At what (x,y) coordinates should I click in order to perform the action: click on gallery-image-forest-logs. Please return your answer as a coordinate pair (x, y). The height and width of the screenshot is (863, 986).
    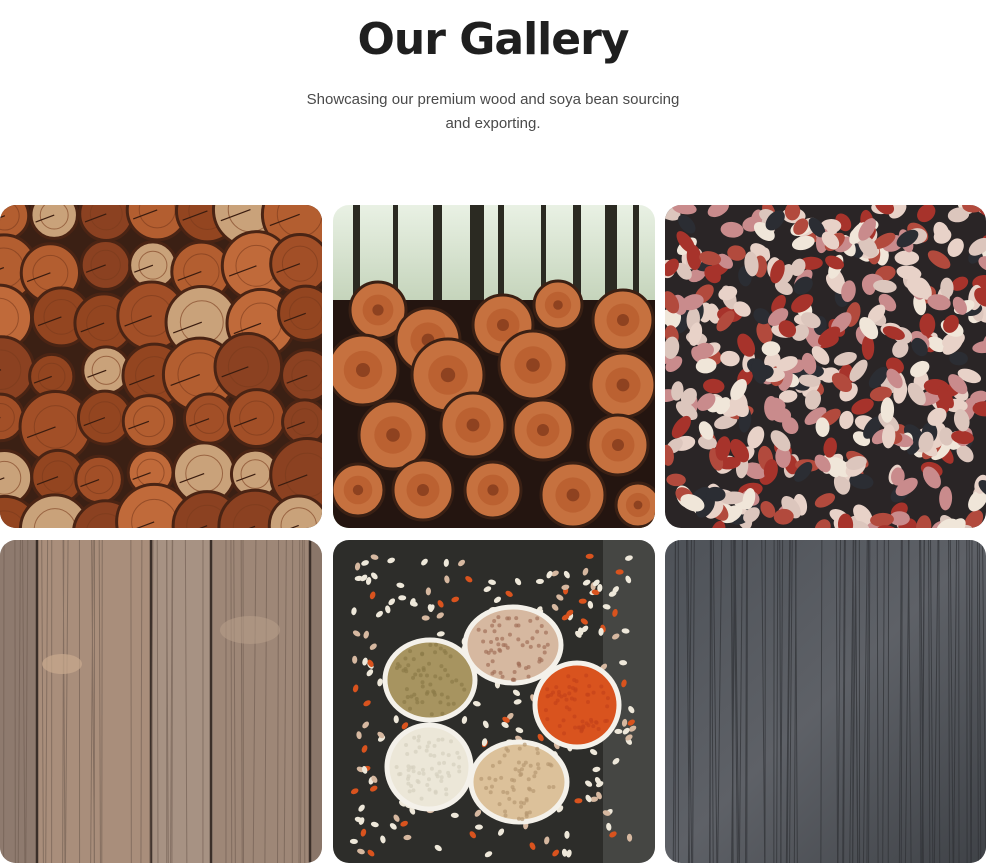
    Looking at the image, I should click on (494, 366).